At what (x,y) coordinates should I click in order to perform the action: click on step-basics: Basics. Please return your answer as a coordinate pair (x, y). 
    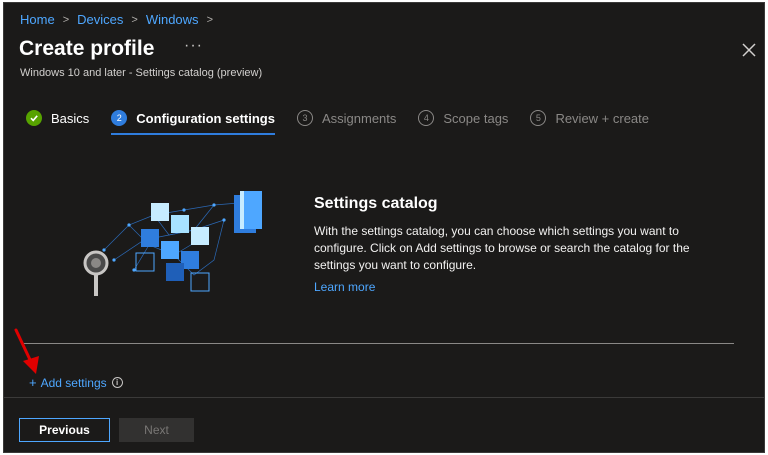
    Looking at the image, I should click on (57, 118).